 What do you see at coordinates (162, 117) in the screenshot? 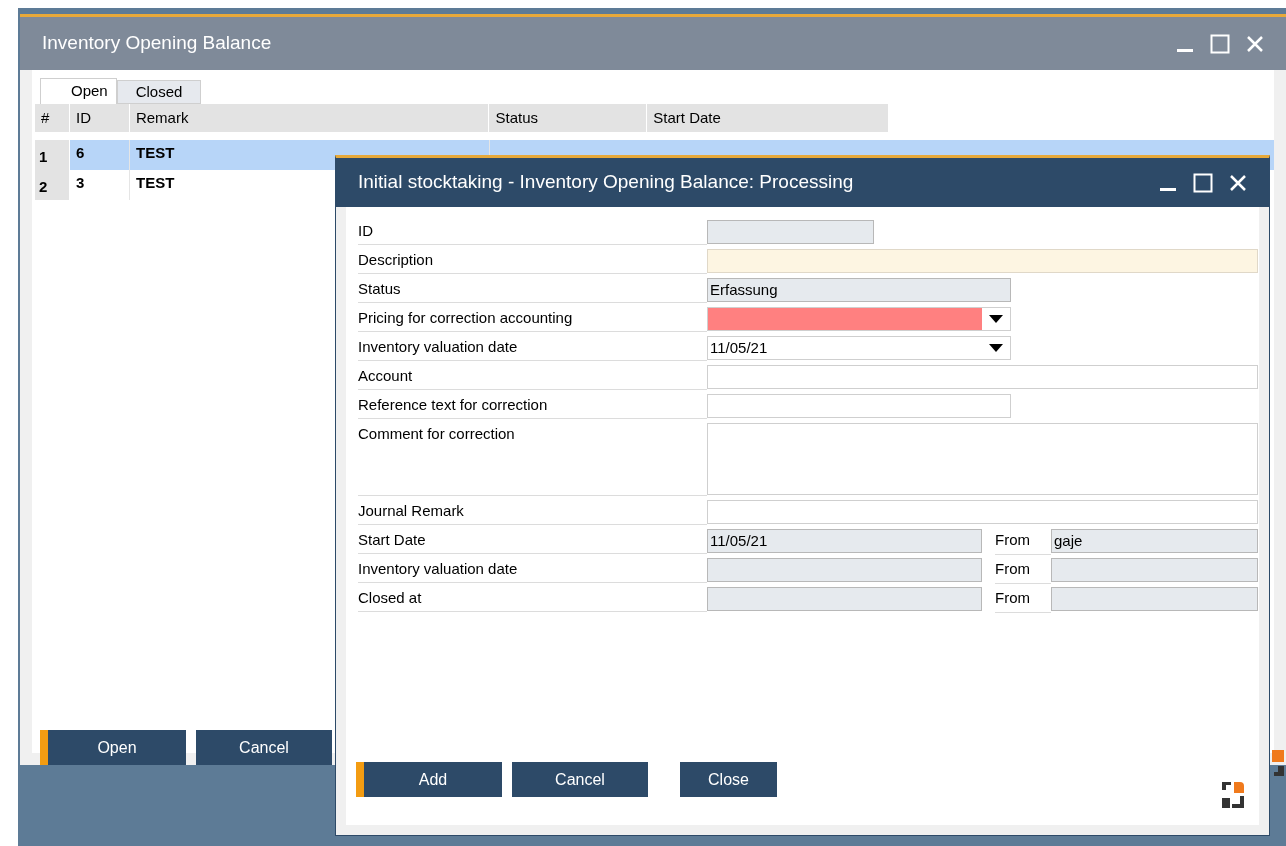
I see `column-header: Remark` at bounding box center [162, 117].